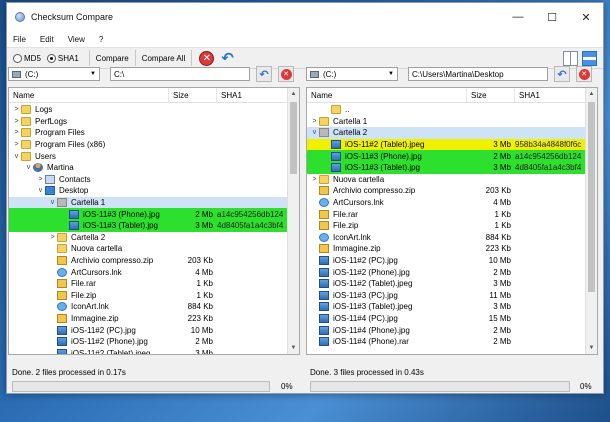 Image resolution: width=610 pixels, height=422 pixels. I want to click on list-item: > Cartella 2, so click(148, 238).